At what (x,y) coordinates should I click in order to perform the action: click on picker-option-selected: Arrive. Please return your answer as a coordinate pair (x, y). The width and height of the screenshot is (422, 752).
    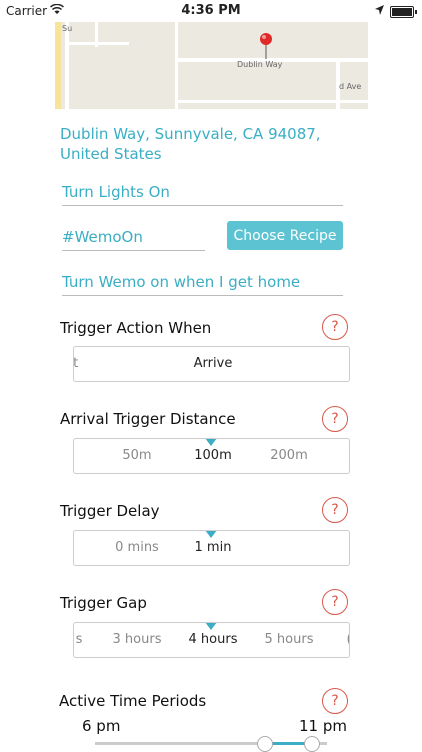
    Looking at the image, I should click on (213, 364).